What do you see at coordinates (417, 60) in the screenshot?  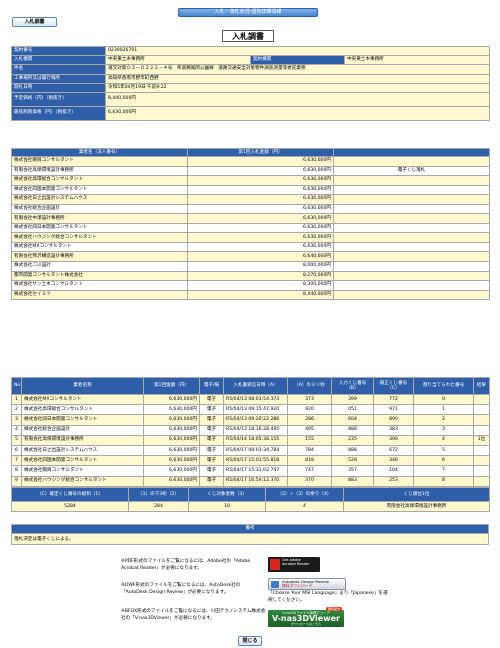 I see `value: 中央東土木事務所` at bounding box center [417, 60].